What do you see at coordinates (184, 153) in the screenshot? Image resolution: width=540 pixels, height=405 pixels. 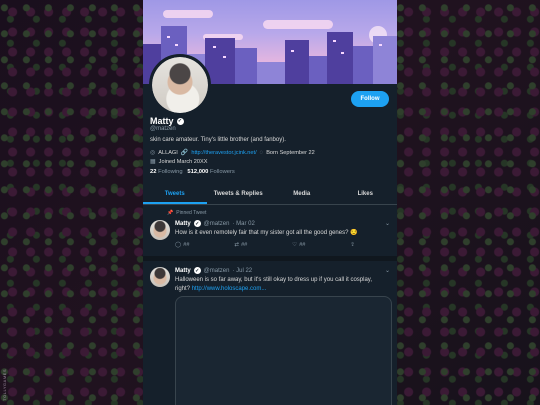 I see `link-icon: 🔗` at bounding box center [184, 153].